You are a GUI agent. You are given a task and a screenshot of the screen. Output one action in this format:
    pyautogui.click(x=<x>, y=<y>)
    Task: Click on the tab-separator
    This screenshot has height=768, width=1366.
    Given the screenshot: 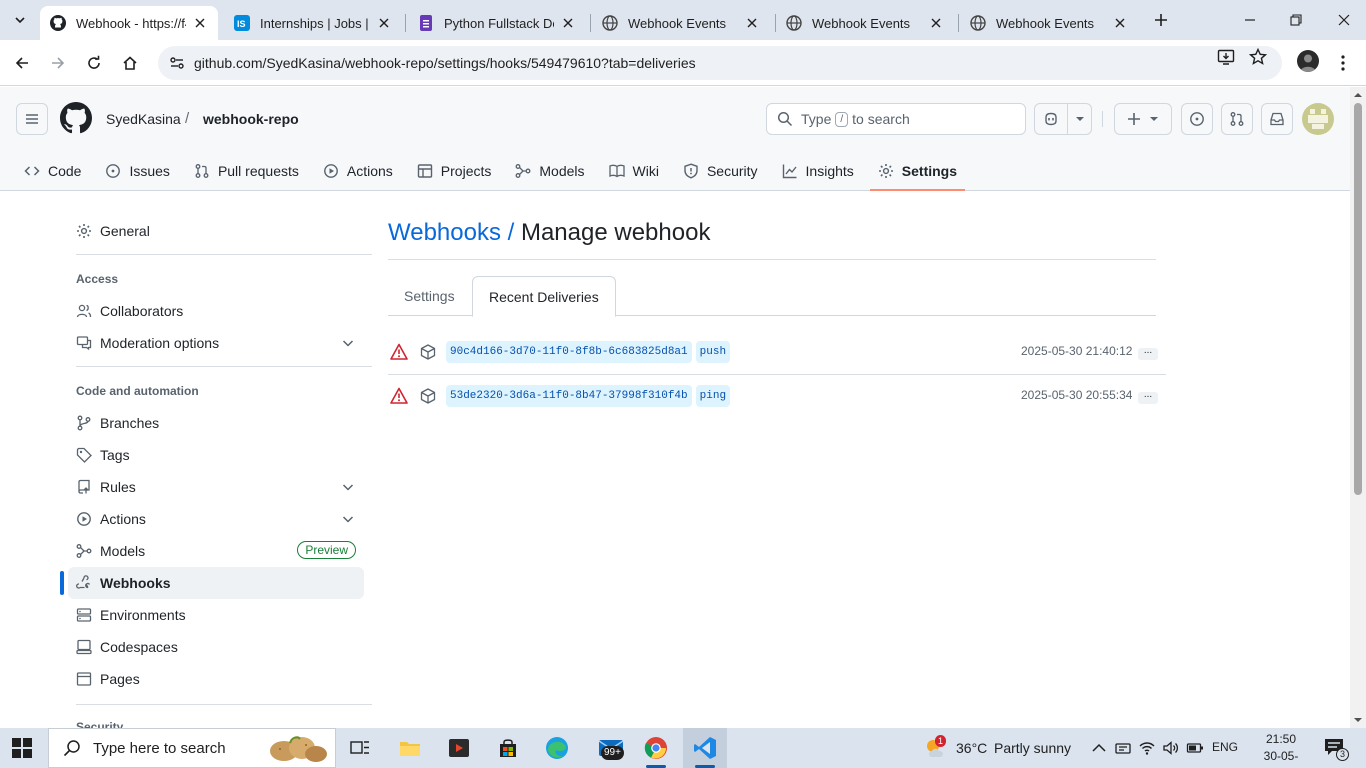 What is the action you would take?
    pyautogui.click(x=958, y=23)
    